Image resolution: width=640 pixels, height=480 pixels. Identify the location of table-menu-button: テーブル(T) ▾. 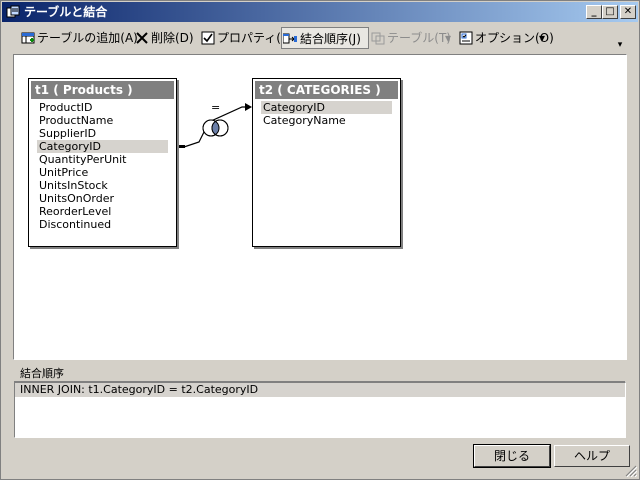
(411, 38).